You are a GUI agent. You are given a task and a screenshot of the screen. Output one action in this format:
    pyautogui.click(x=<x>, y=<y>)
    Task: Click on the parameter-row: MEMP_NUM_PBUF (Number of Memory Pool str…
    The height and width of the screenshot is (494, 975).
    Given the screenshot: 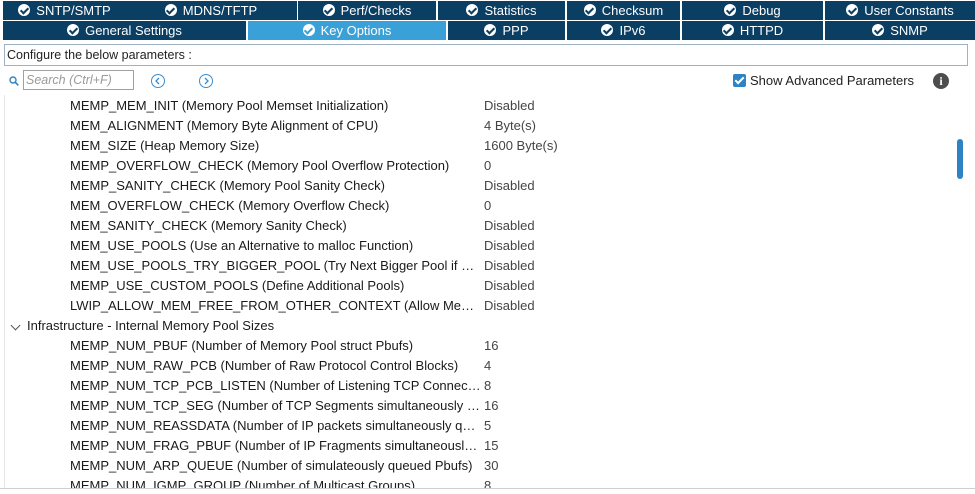 What is the action you would take?
    pyautogui.click(x=480, y=346)
    